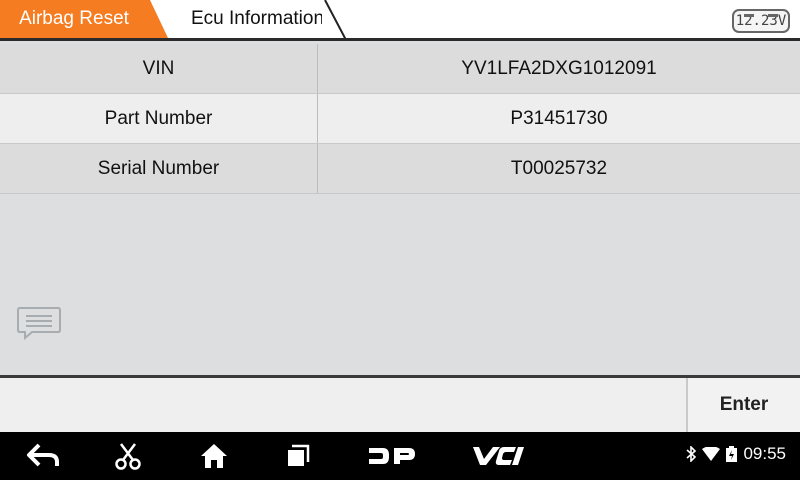 The image size is (800, 480). I want to click on battery-charging-icon, so click(732, 454).